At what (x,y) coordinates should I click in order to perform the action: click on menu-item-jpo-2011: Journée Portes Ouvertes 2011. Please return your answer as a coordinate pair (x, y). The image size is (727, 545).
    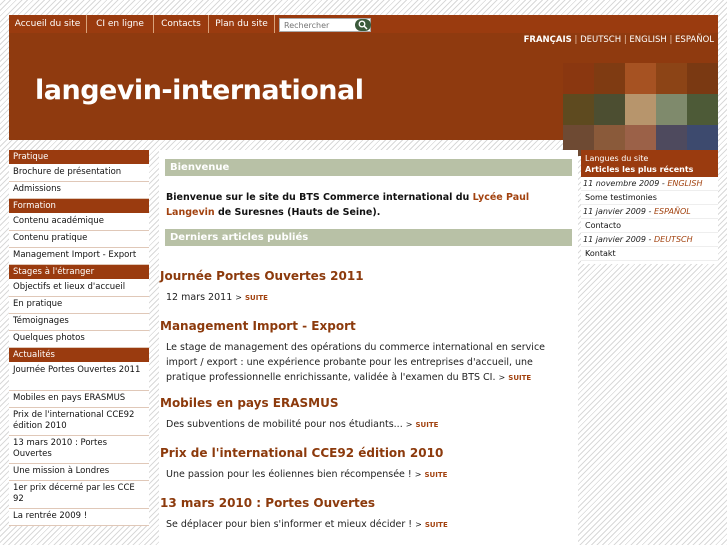
    Looking at the image, I should click on (79, 377).